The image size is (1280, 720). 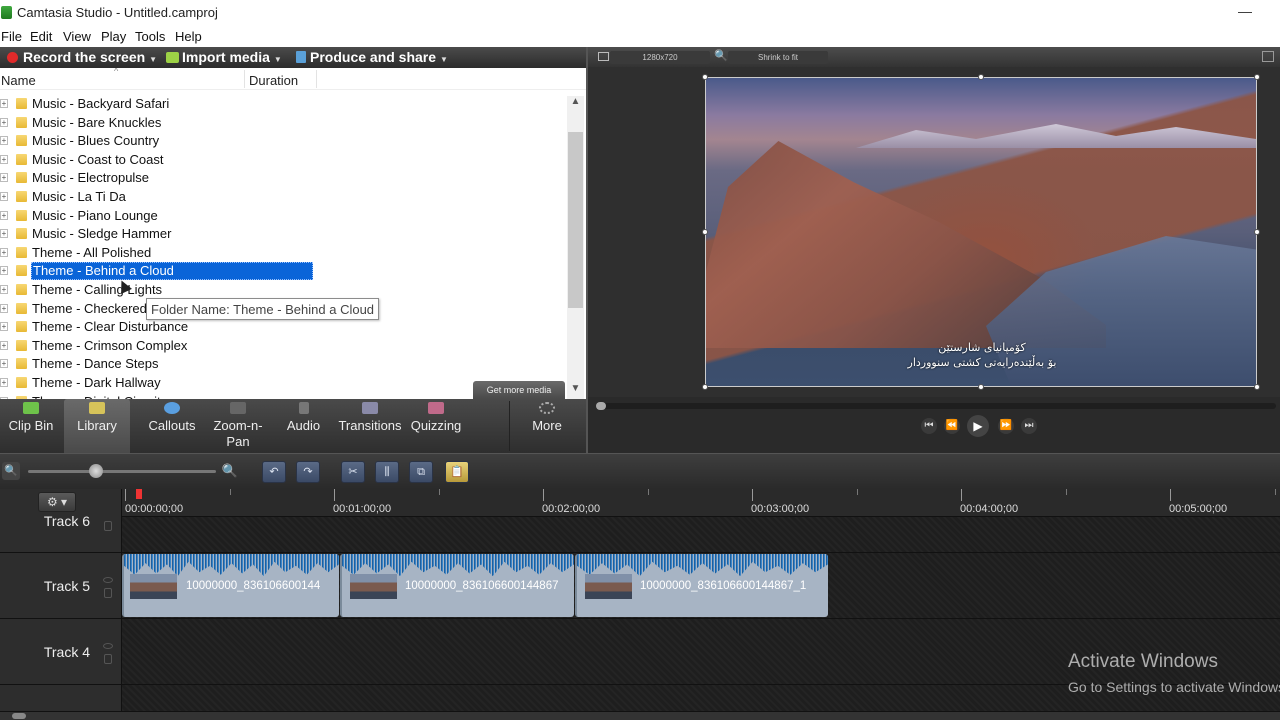 What do you see at coordinates (273, 80) in the screenshot?
I see `column-duration: Duration` at bounding box center [273, 80].